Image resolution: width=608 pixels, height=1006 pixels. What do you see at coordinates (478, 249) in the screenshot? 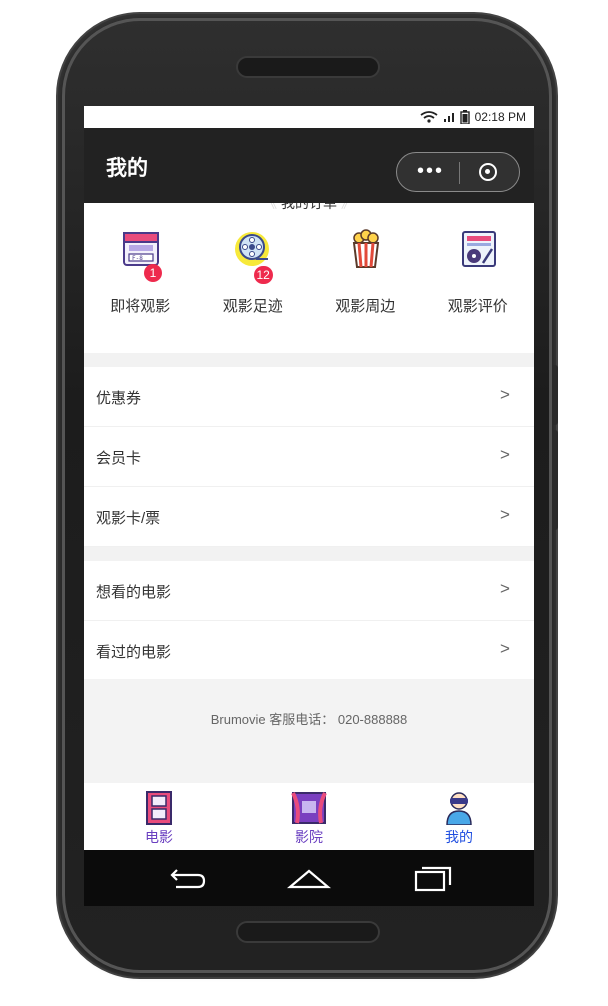
I see `review-notebook-icon` at bounding box center [478, 249].